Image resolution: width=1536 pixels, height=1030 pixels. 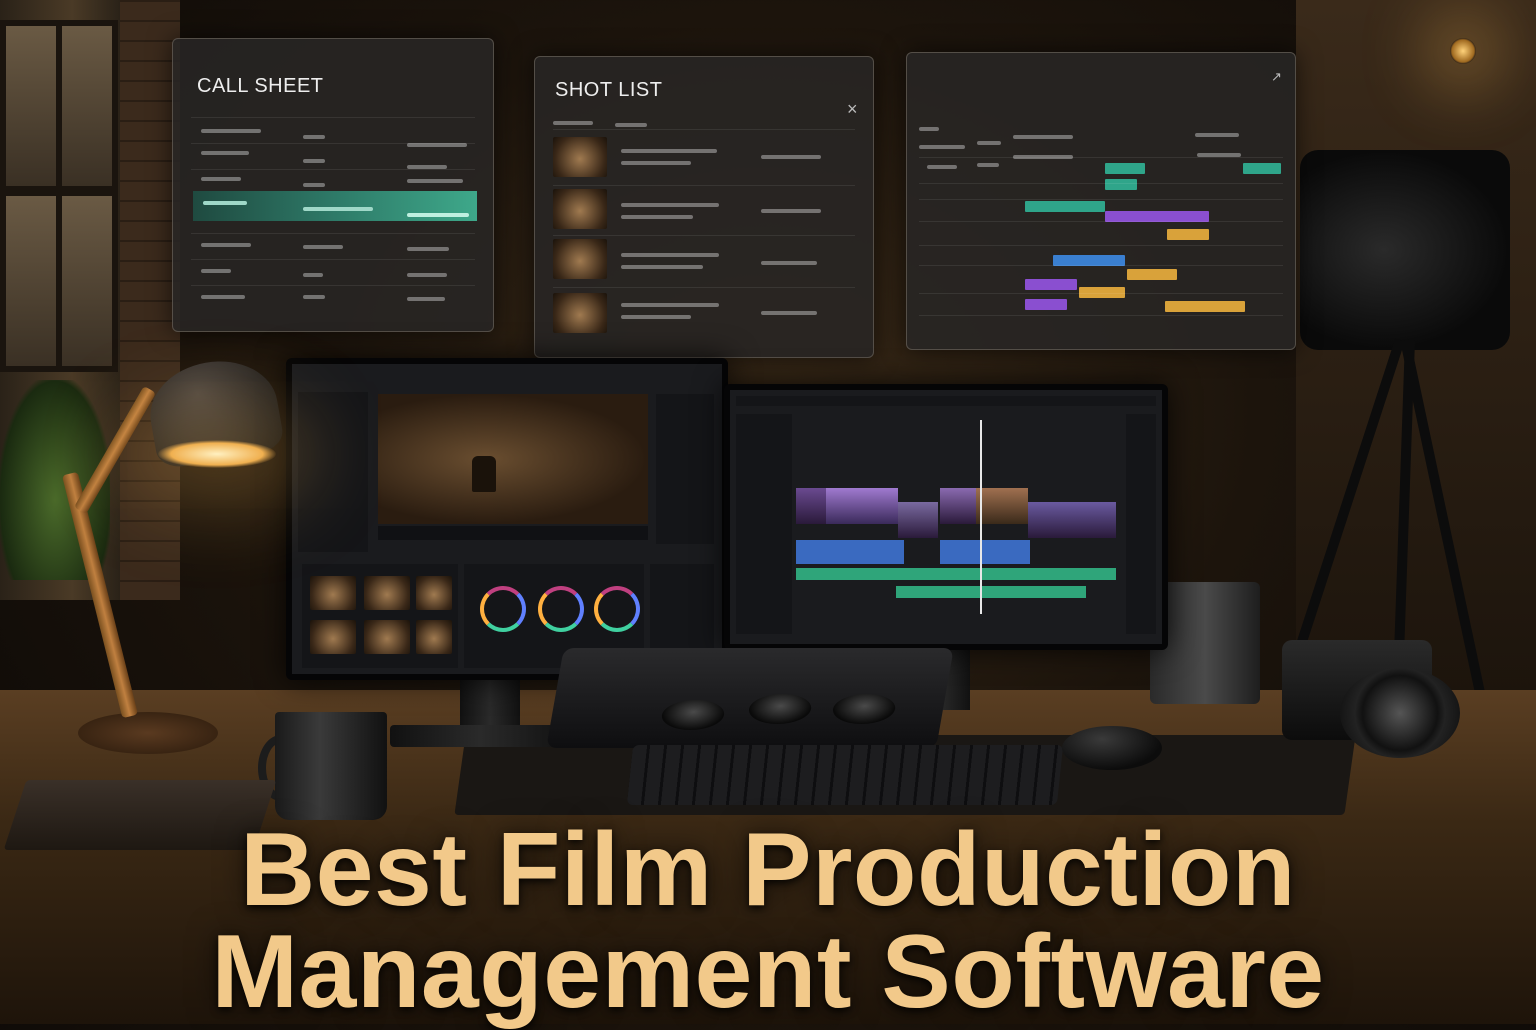 What do you see at coordinates (480, 736) in the screenshot?
I see `monitor-base` at bounding box center [480, 736].